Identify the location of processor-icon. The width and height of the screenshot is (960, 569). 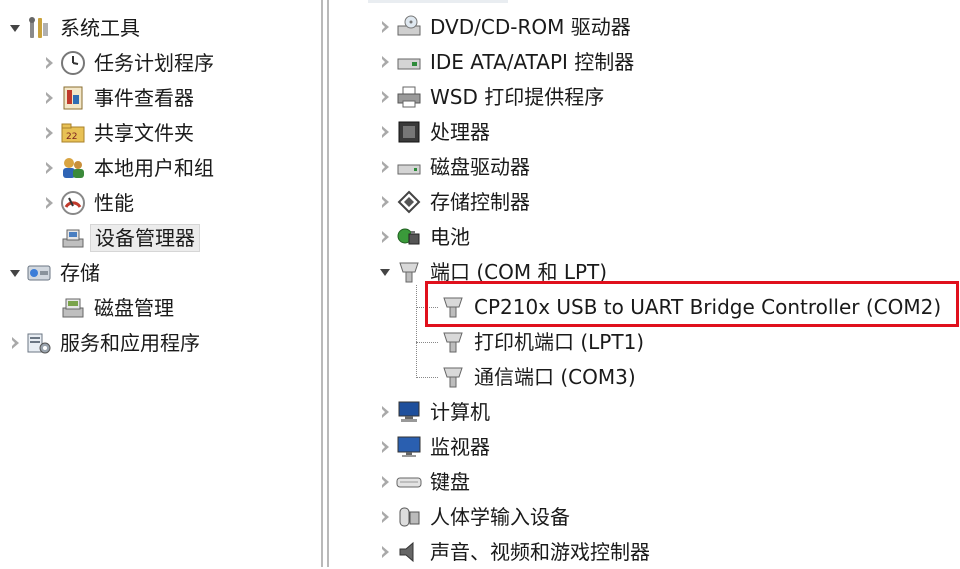
(409, 132).